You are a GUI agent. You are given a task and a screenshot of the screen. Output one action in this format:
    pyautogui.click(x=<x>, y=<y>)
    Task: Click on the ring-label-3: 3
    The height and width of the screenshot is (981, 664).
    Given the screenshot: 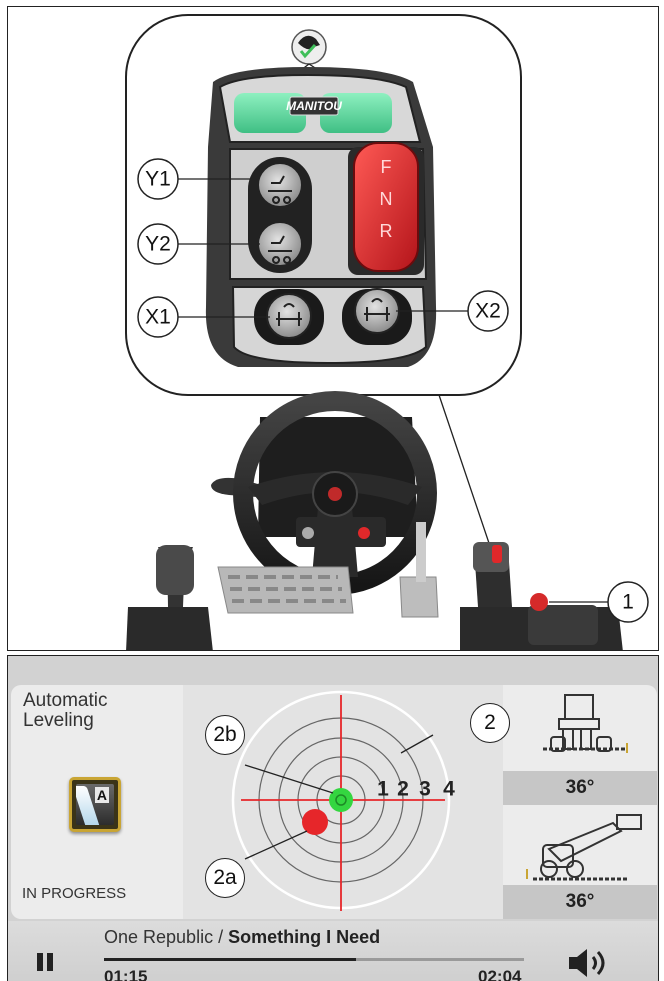 What is the action you would take?
    pyautogui.click(x=425, y=789)
    